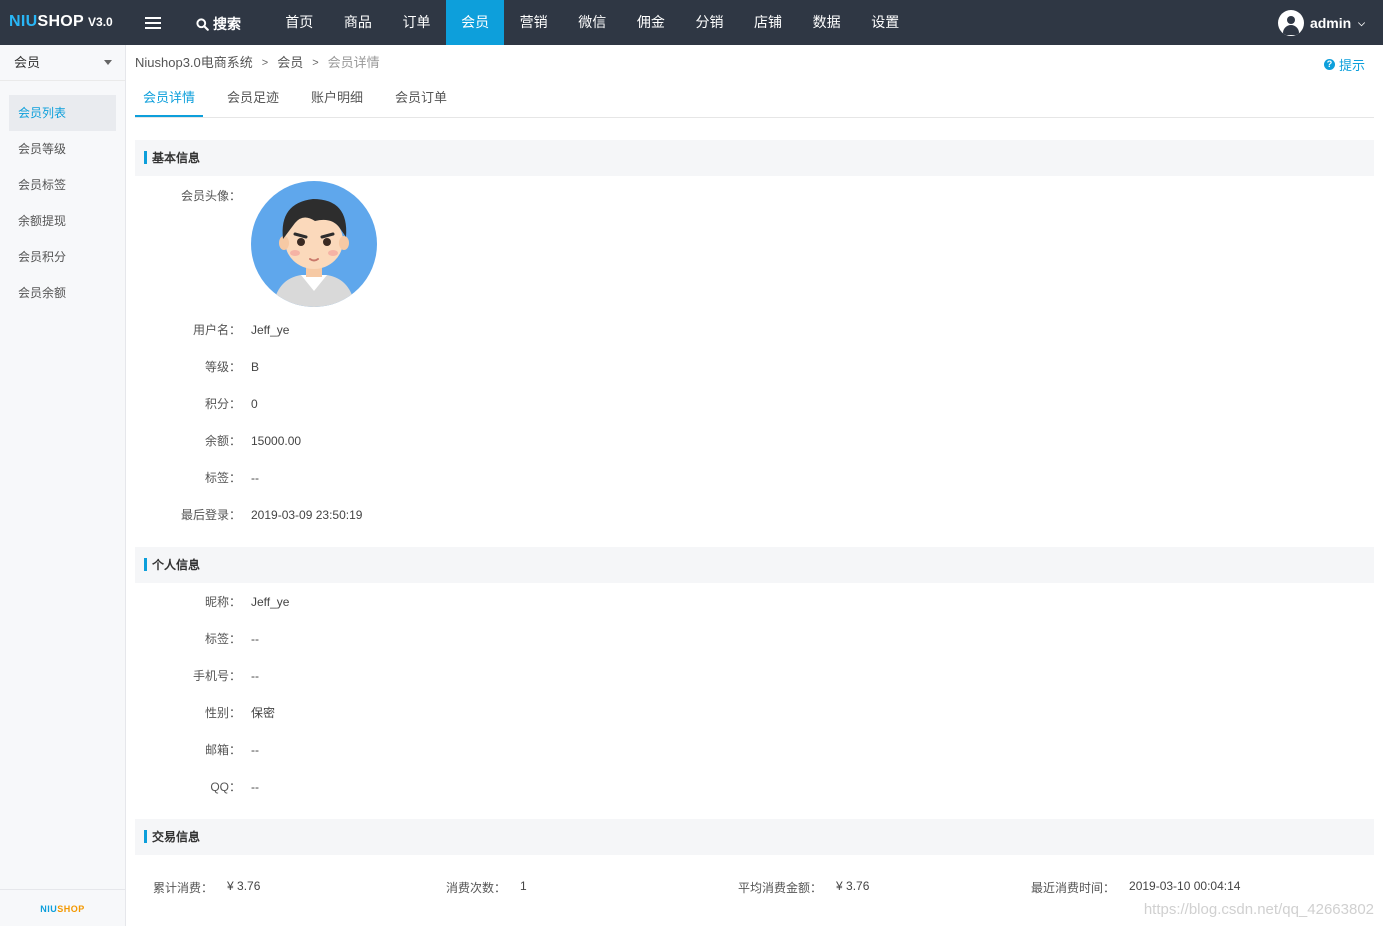  What do you see at coordinates (533, 22) in the screenshot?
I see `nav-item-marketing: 营销` at bounding box center [533, 22].